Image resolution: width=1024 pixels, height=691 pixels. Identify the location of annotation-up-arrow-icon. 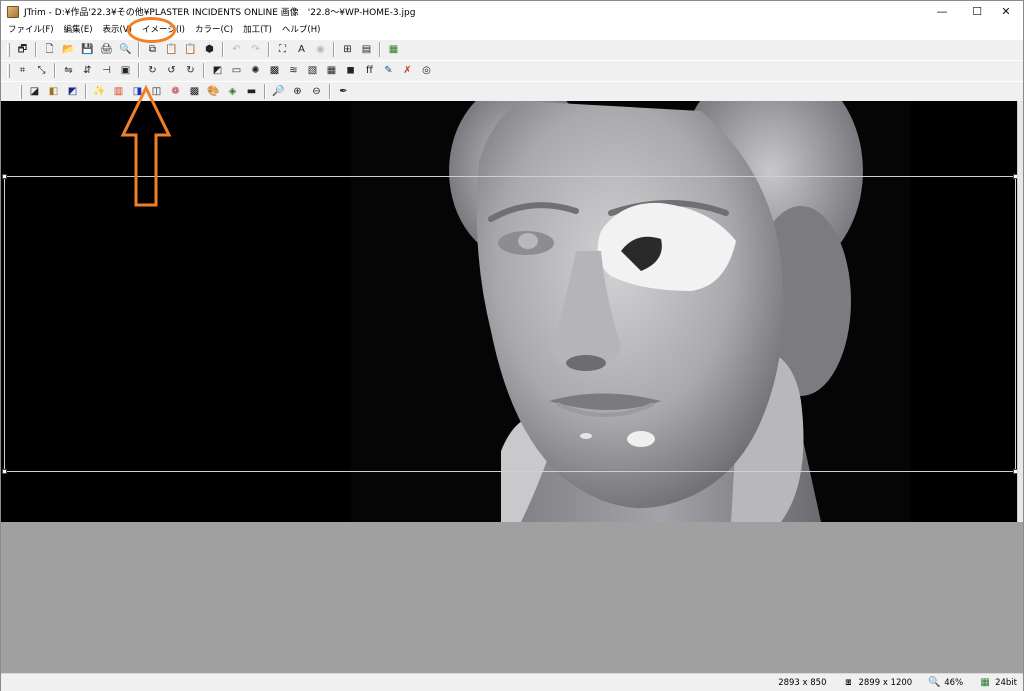
(146, 146).